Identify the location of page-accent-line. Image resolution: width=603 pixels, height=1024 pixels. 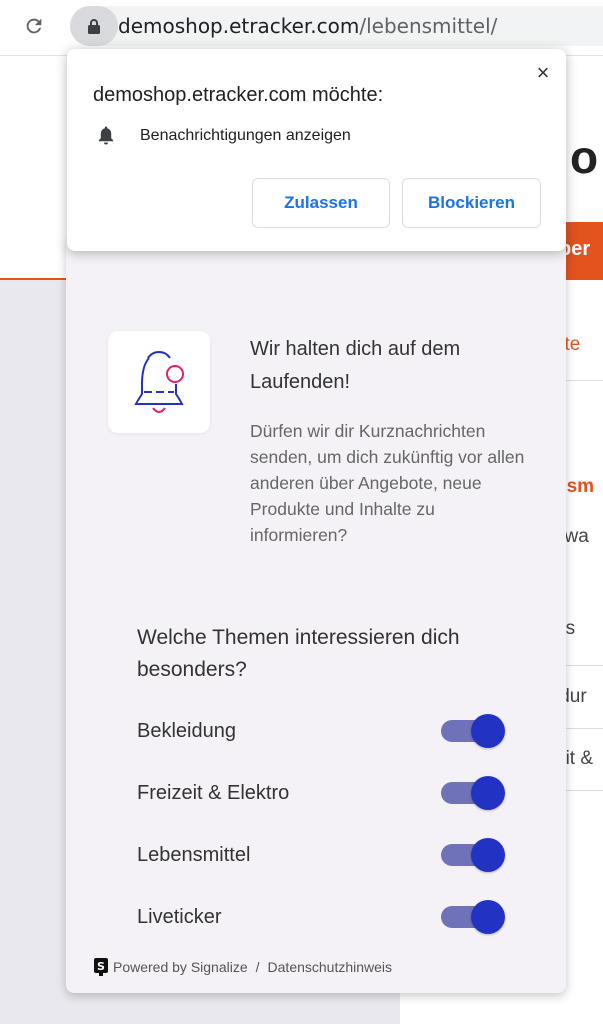
(35, 279).